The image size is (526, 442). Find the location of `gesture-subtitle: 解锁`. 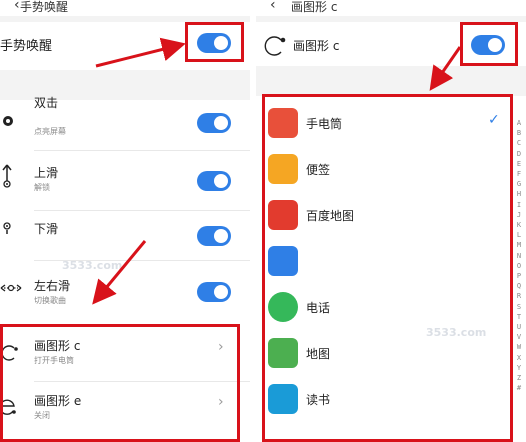

gesture-subtitle: 解锁 is located at coordinates (42, 187).